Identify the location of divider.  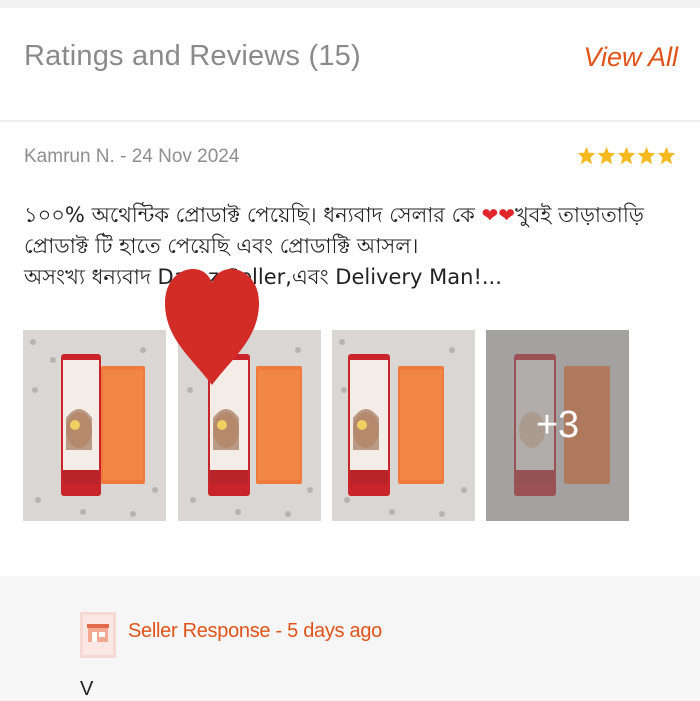
(350, 121).